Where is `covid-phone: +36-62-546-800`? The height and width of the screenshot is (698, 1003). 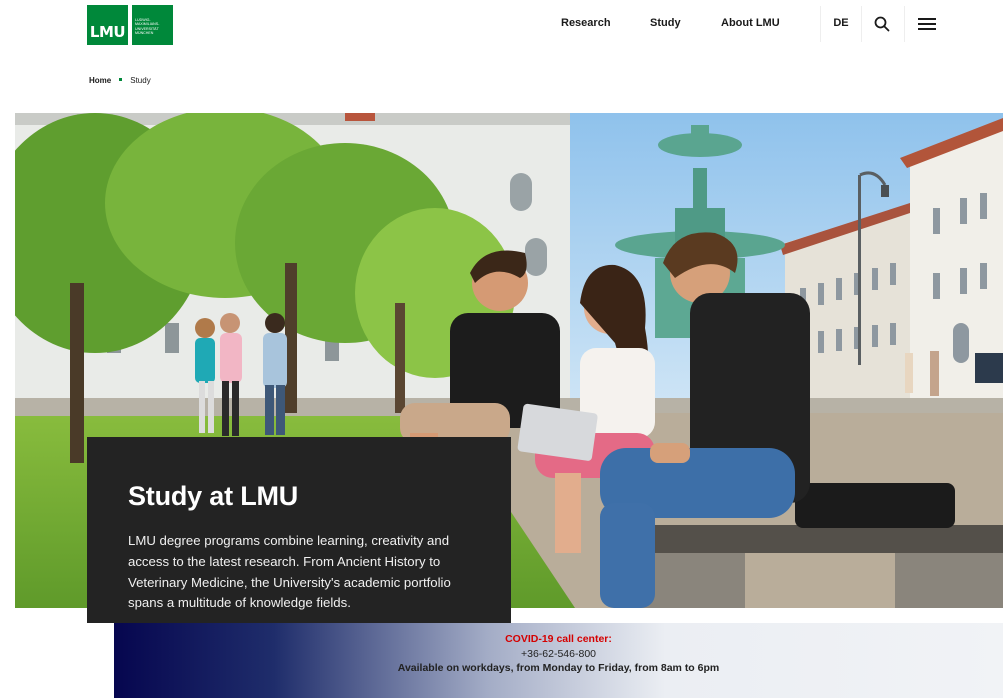 covid-phone: +36-62-546-800 is located at coordinates (558, 654).